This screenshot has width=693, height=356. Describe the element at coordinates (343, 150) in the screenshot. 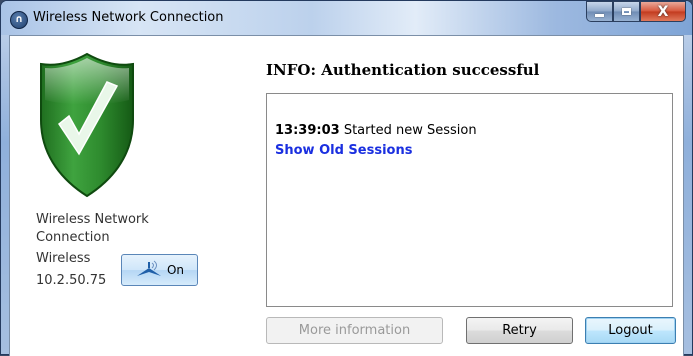

I see `show-old-sessions-link: Show Old Sessions` at that location.